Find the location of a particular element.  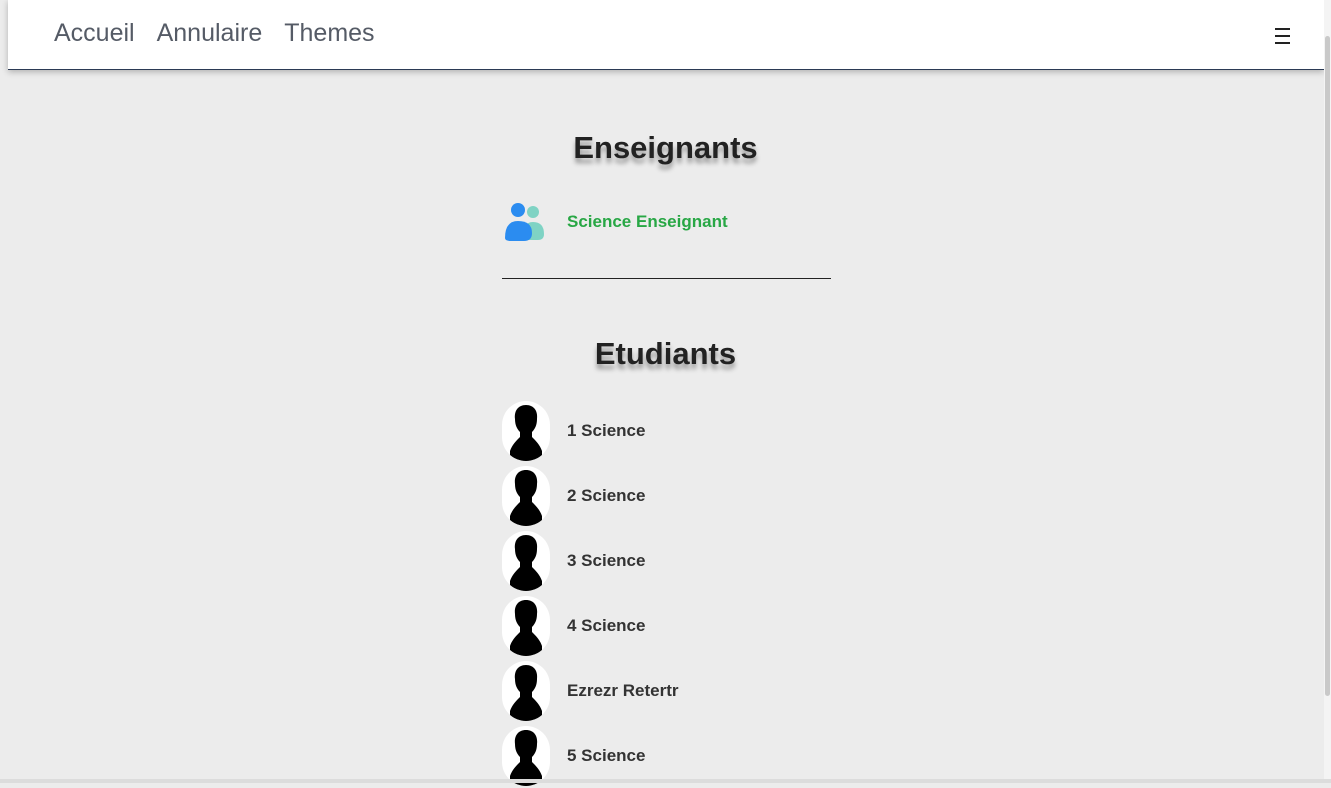

student-name: 4 Science is located at coordinates (606, 625).